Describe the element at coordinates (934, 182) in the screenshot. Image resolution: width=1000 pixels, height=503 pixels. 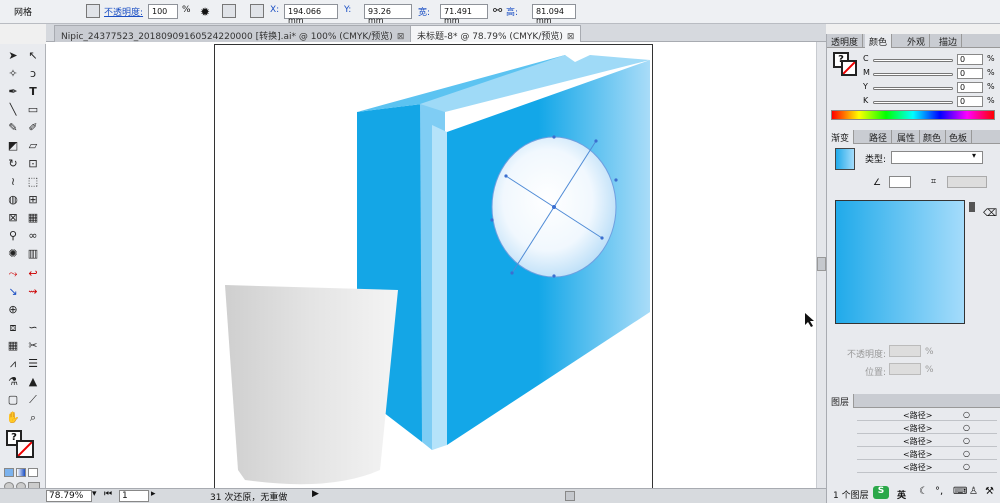
I see `aspect-icon: ⌗` at that location.